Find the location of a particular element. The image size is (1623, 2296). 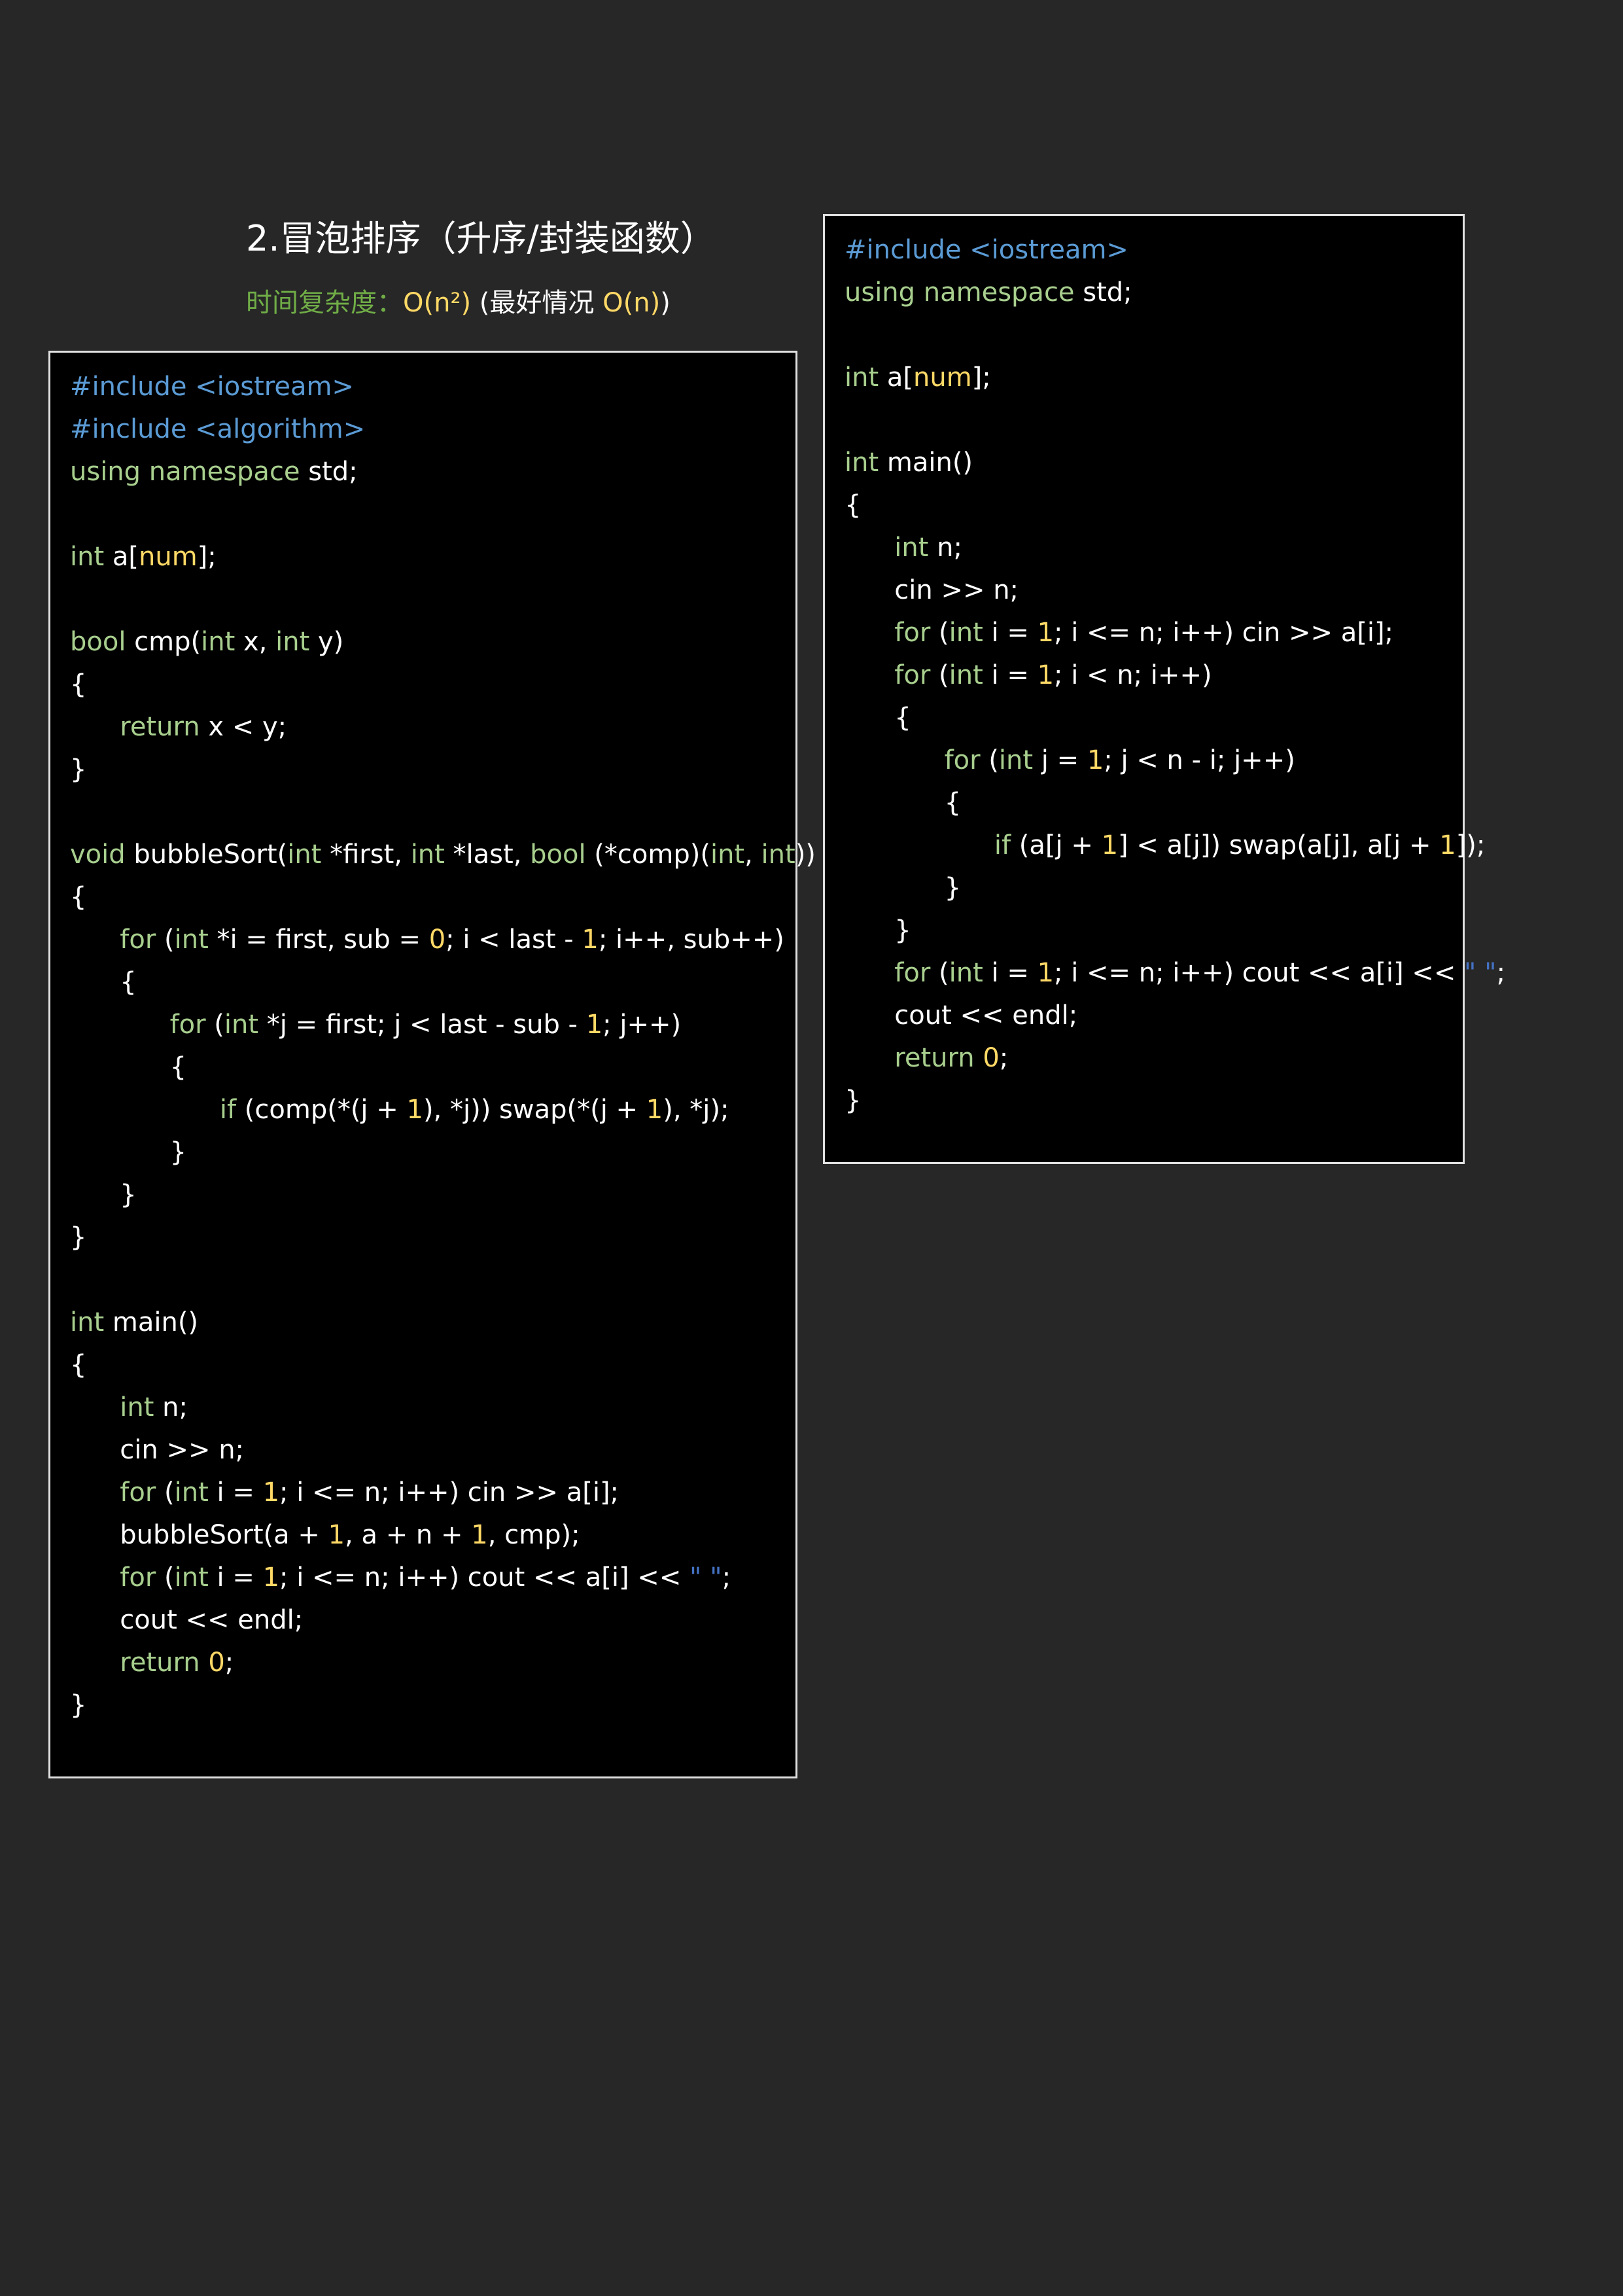

complexity-best-value: O(n) is located at coordinates (632, 303).